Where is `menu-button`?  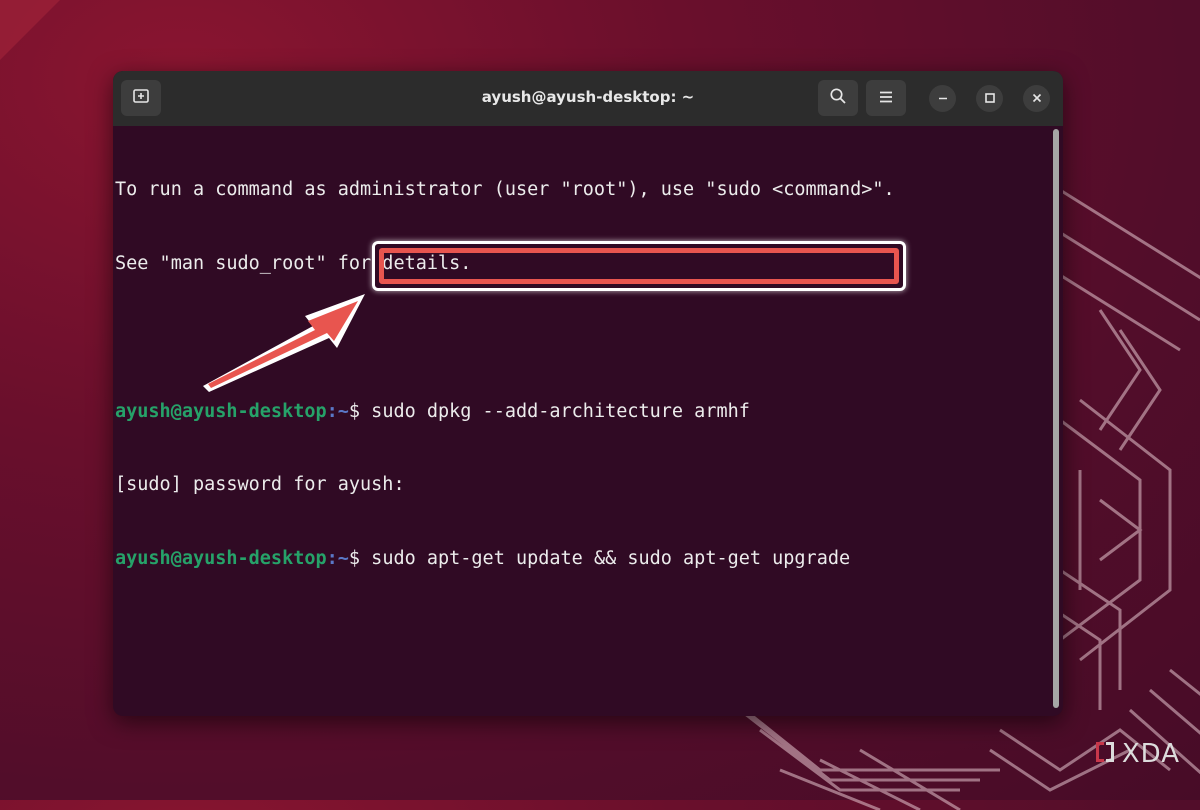
menu-button is located at coordinates (886, 98).